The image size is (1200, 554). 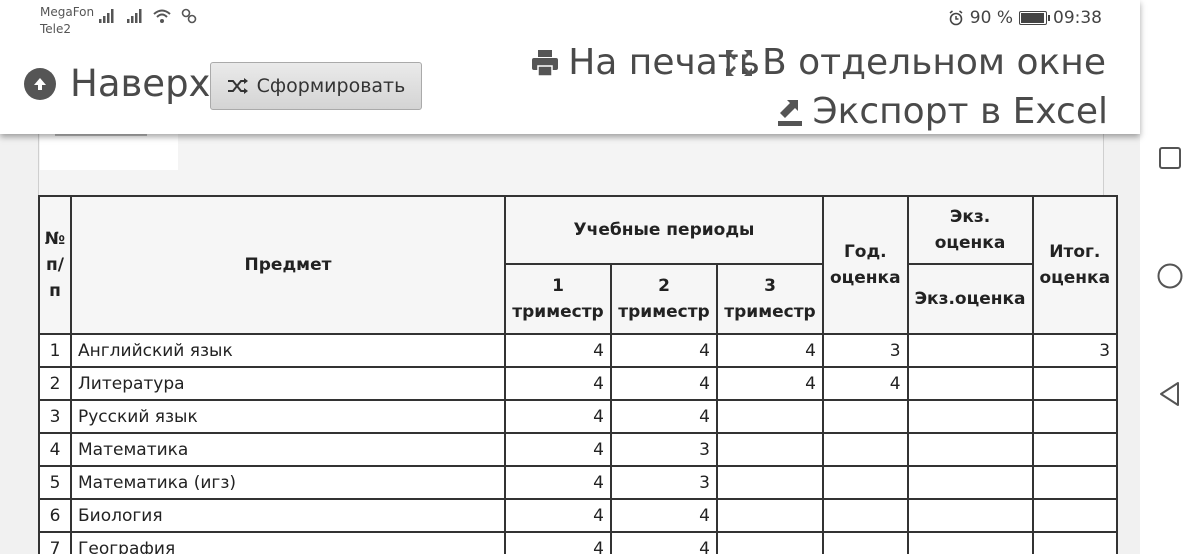 What do you see at coordinates (331, 86) in the screenshot?
I see `generate-button-label: Сформировать` at bounding box center [331, 86].